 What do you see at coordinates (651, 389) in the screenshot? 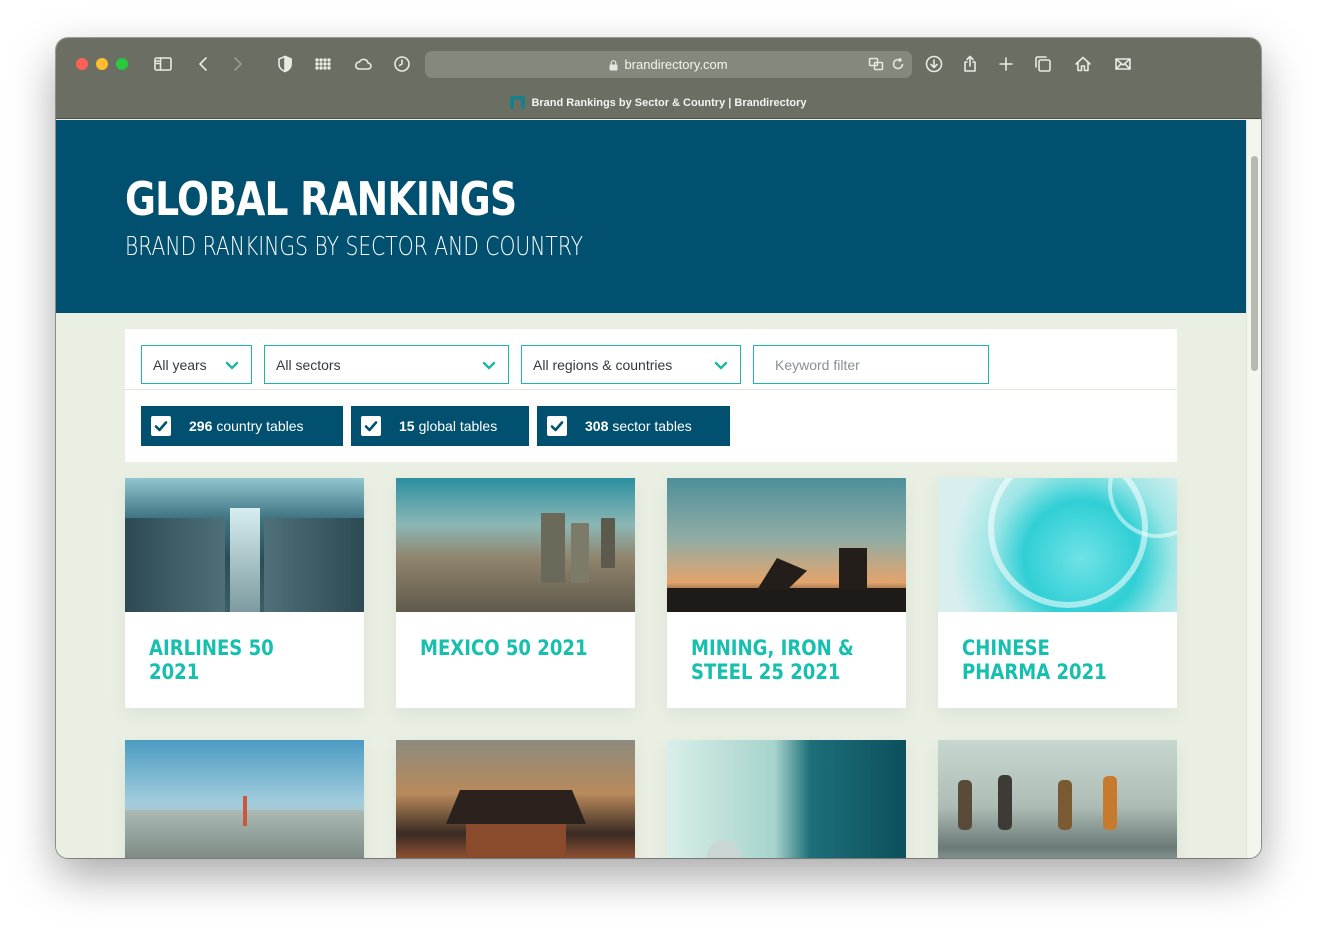
I see `divider` at bounding box center [651, 389].